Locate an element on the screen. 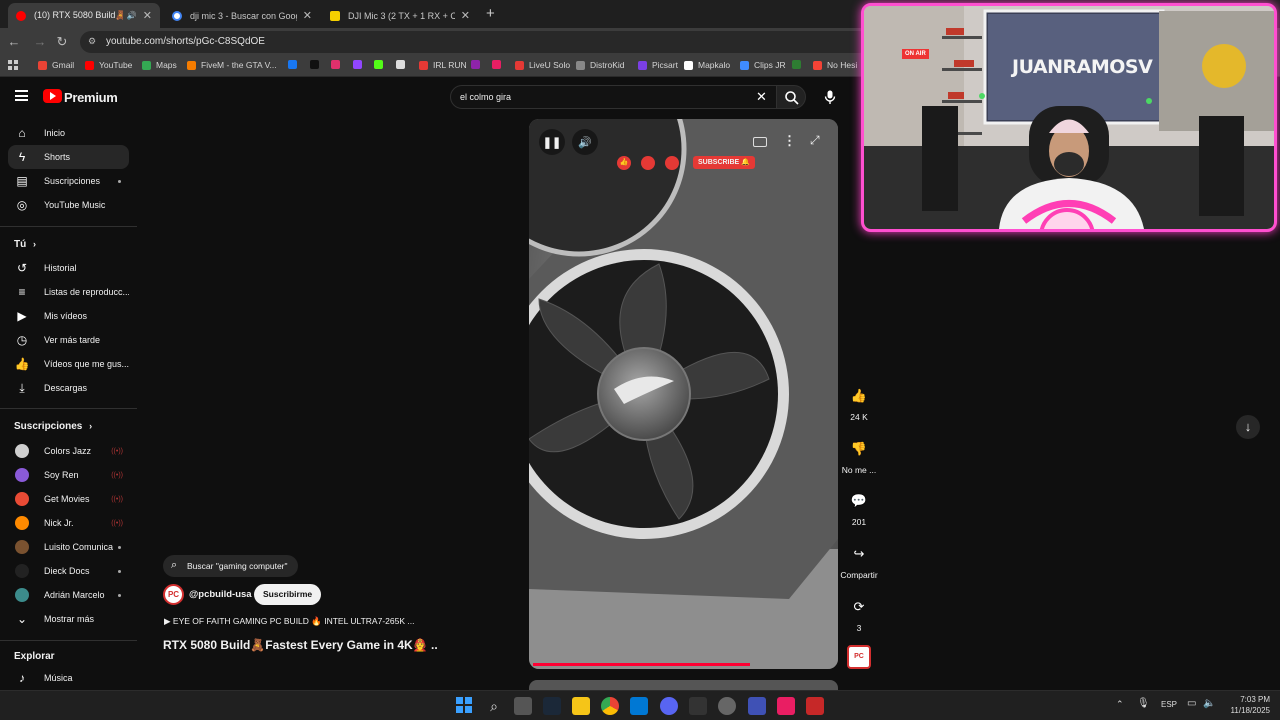 This screenshot has width=1280, height=720. bookmark-item: No Hesi is located at coordinates (835, 65).